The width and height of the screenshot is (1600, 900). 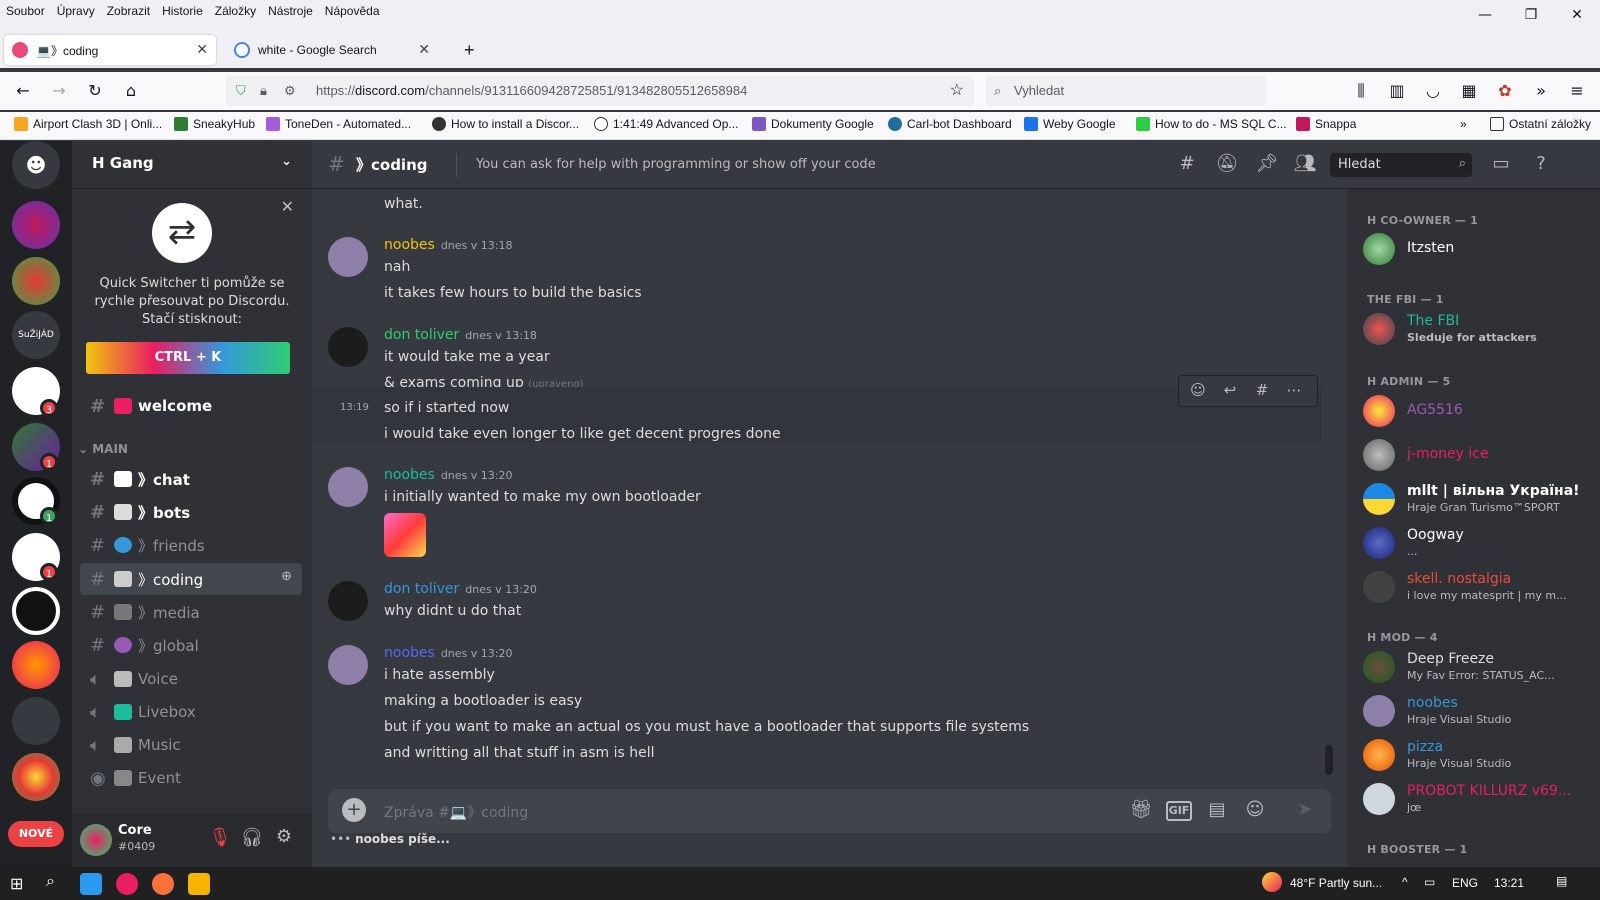 I want to click on network-icon: ▭, so click(x=1429, y=882).